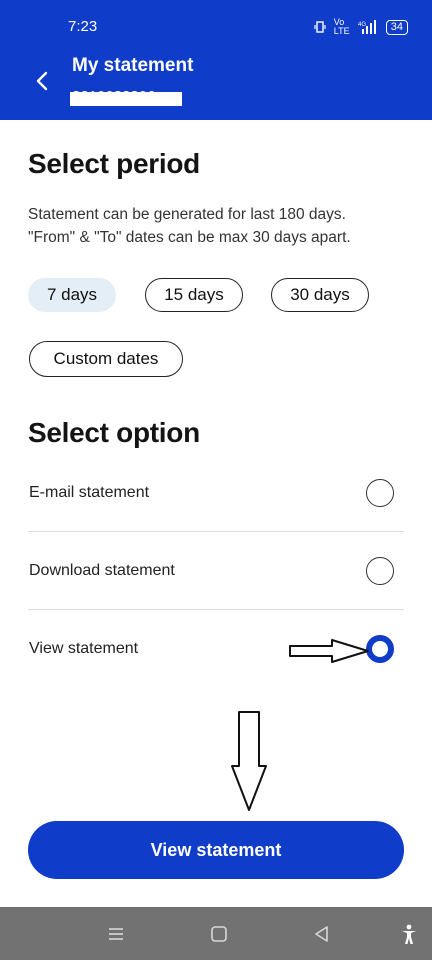  Describe the element at coordinates (89, 492) in the screenshot. I see `option-label: E-mail statement` at that location.